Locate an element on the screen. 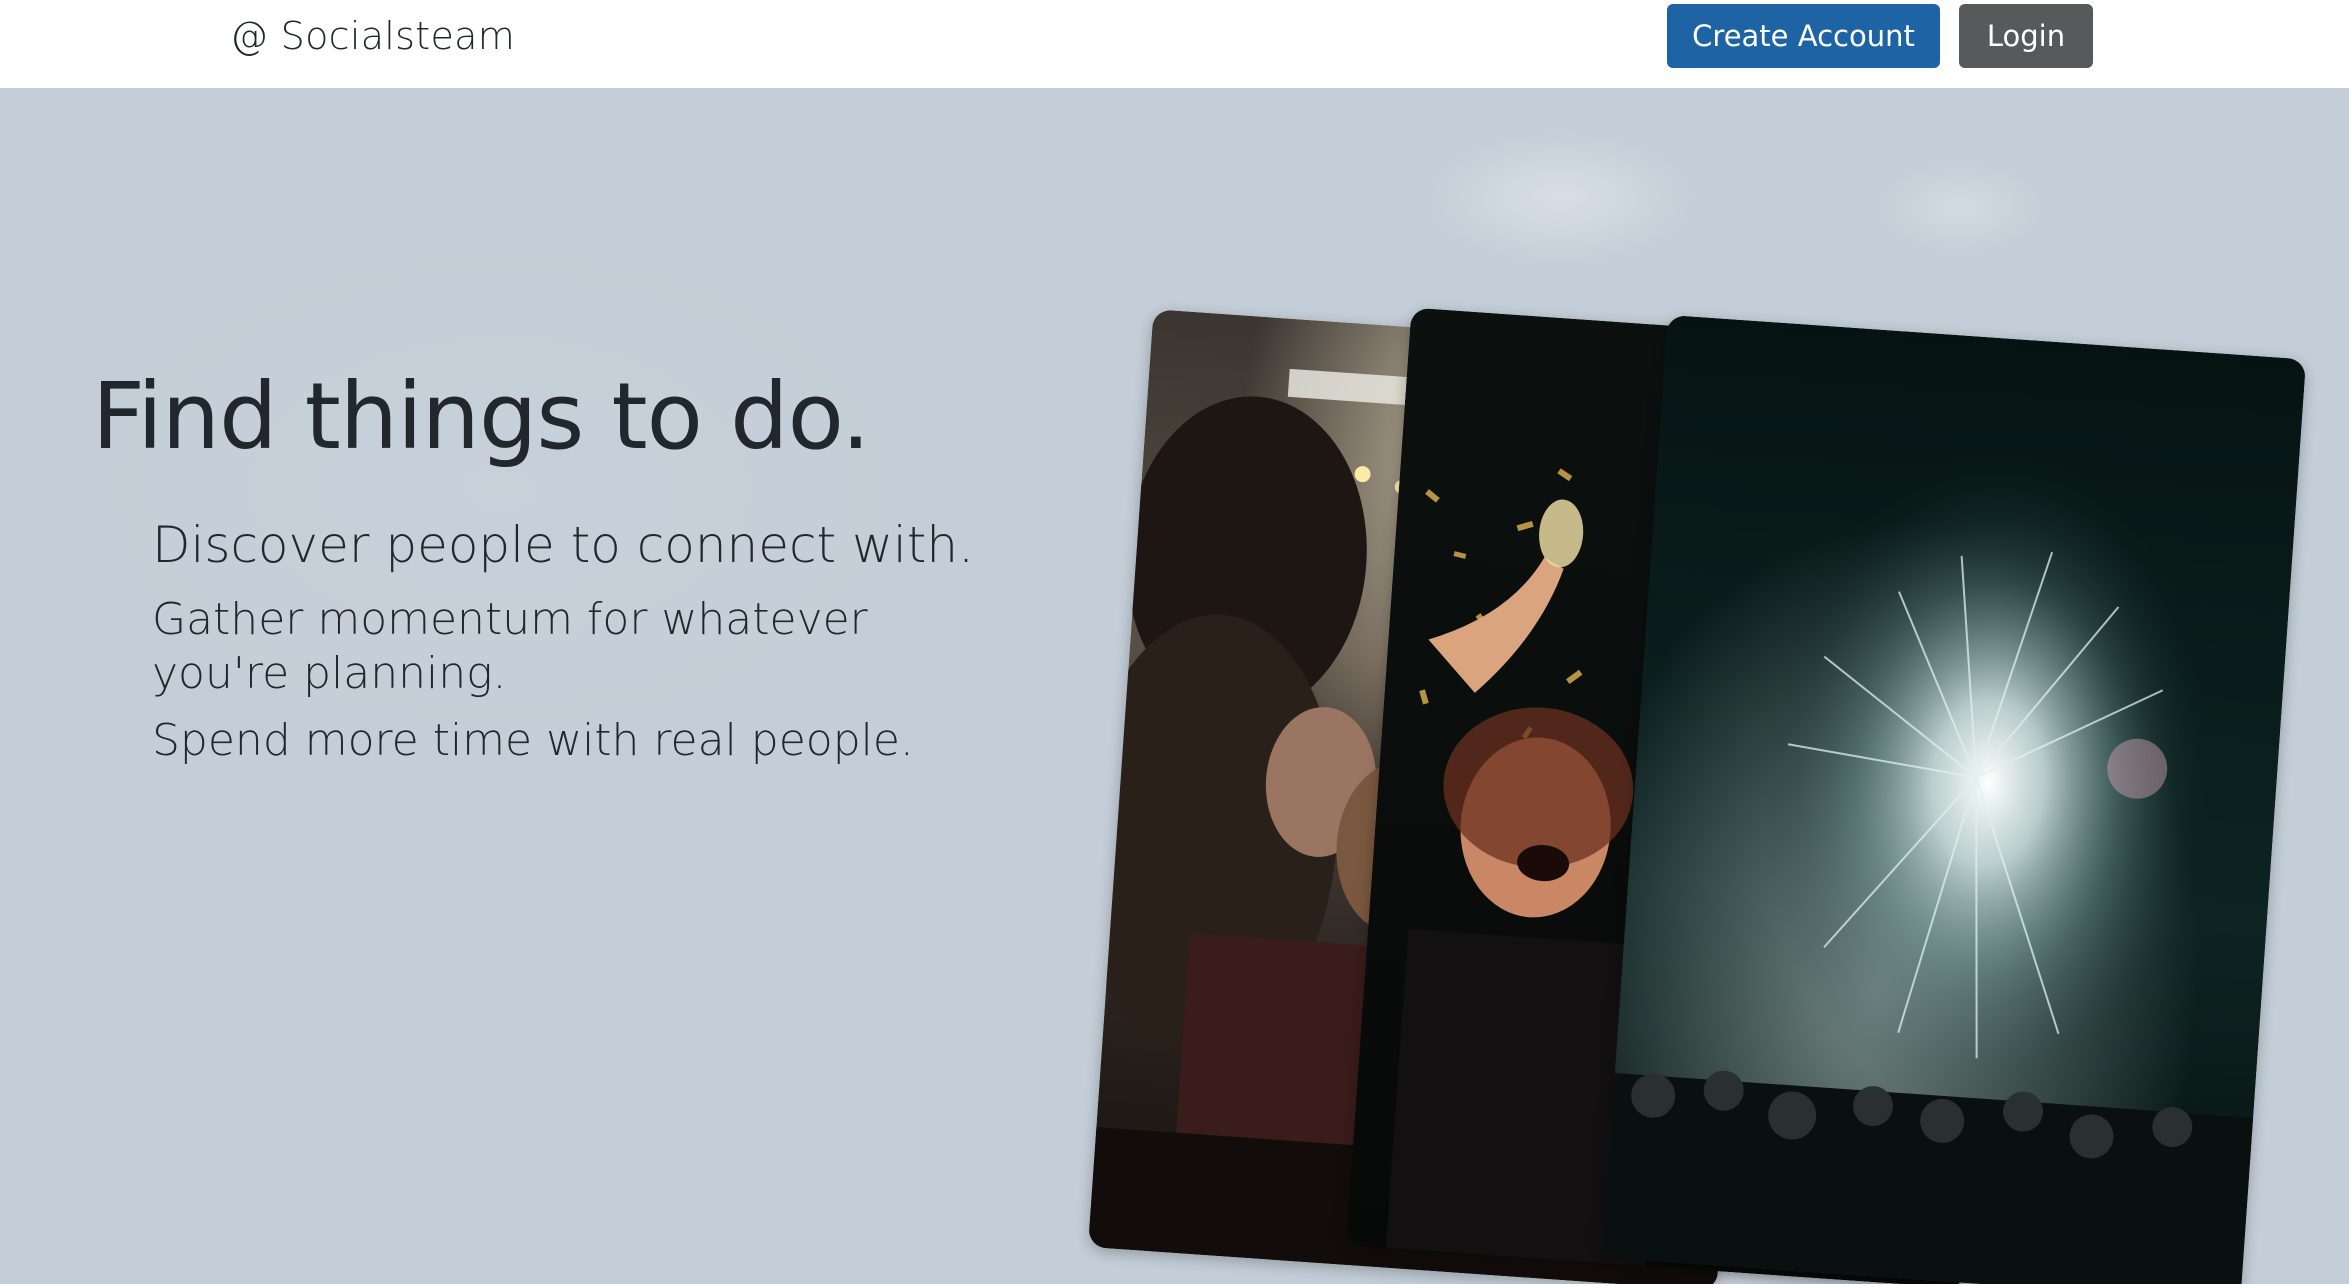 This screenshot has height=1284, width=2349. login-button: Login is located at coordinates (2026, 36).